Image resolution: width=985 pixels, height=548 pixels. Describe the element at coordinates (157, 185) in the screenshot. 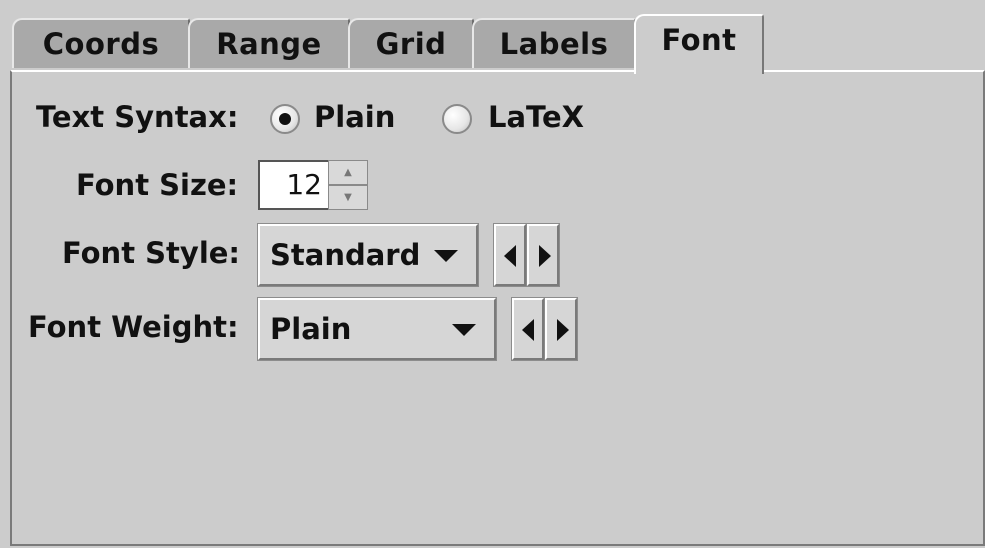

I see `font-size-label: Font Size:` at that location.